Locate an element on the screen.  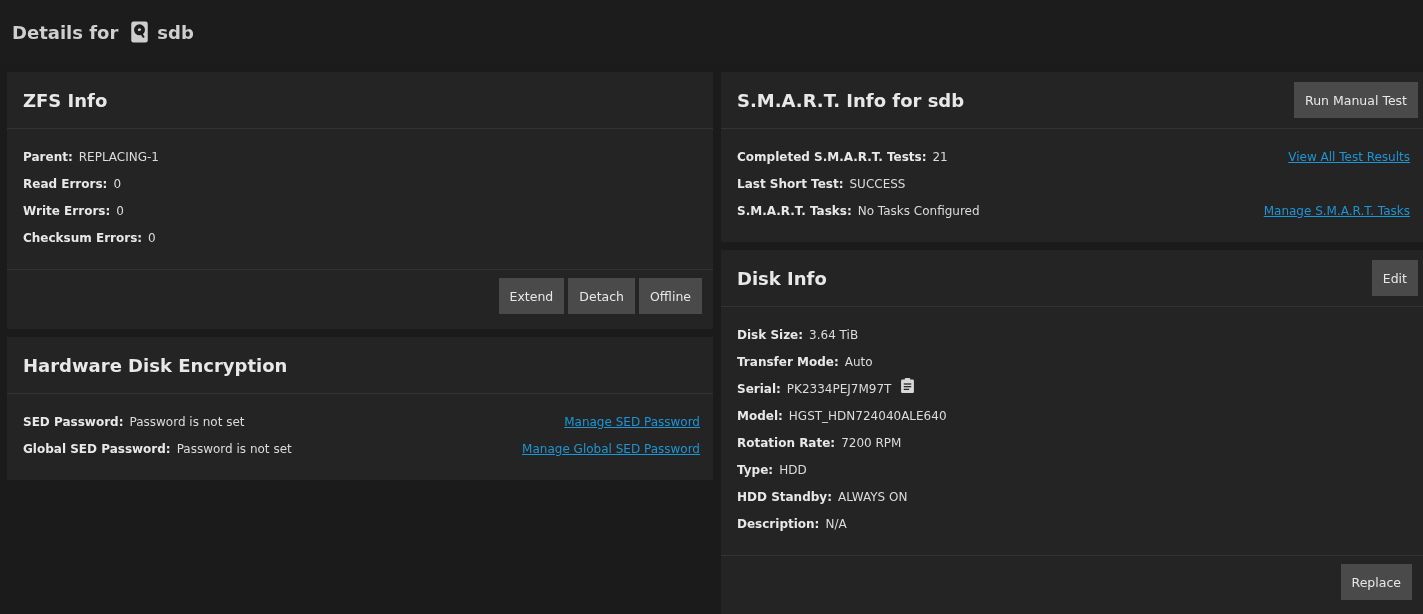
field-value: 3.64 TiB is located at coordinates (834, 334).